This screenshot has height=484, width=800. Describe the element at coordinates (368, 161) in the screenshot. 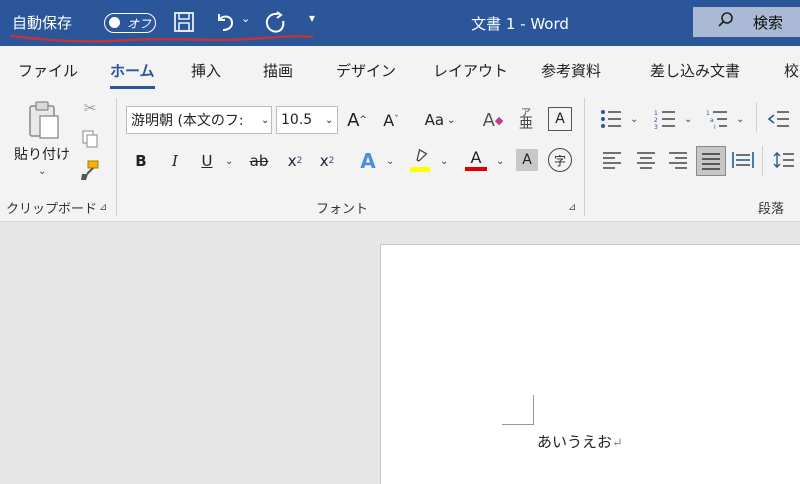

I see `text-effects-icon: A` at that location.